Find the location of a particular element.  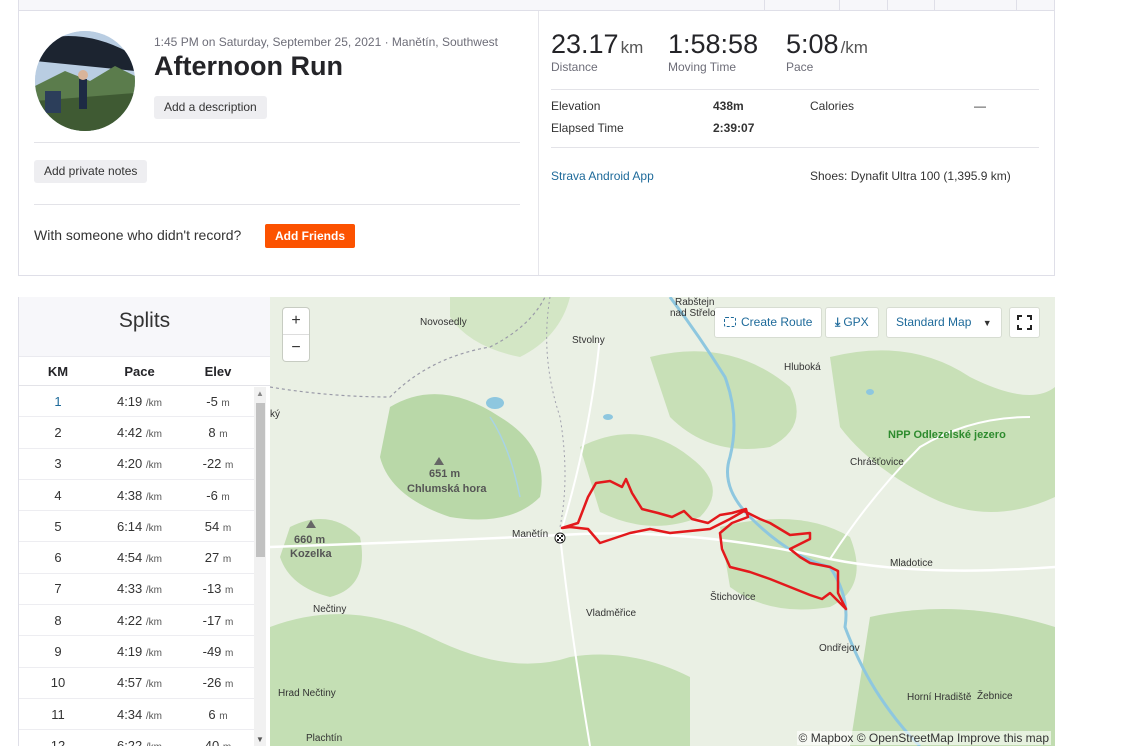

create-route-button: Create Route is located at coordinates (768, 322).